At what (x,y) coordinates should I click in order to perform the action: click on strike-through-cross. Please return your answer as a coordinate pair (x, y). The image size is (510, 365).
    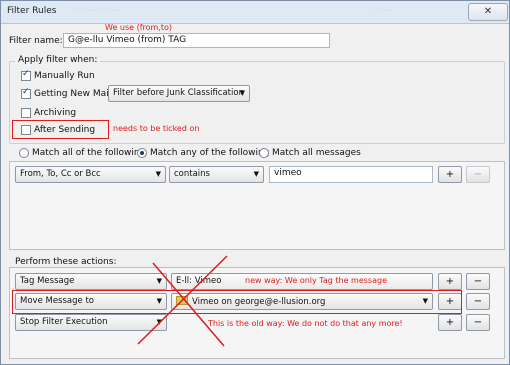
    Looking at the image, I should click on (182, 301).